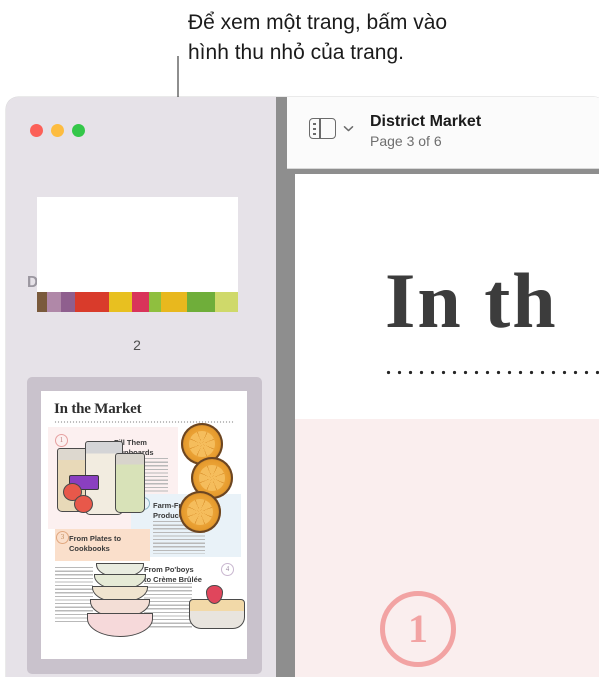 This screenshot has height=677, width=599. Describe the element at coordinates (227, 569) in the screenshot. I see `thumb-badge-4: 4` at that location.